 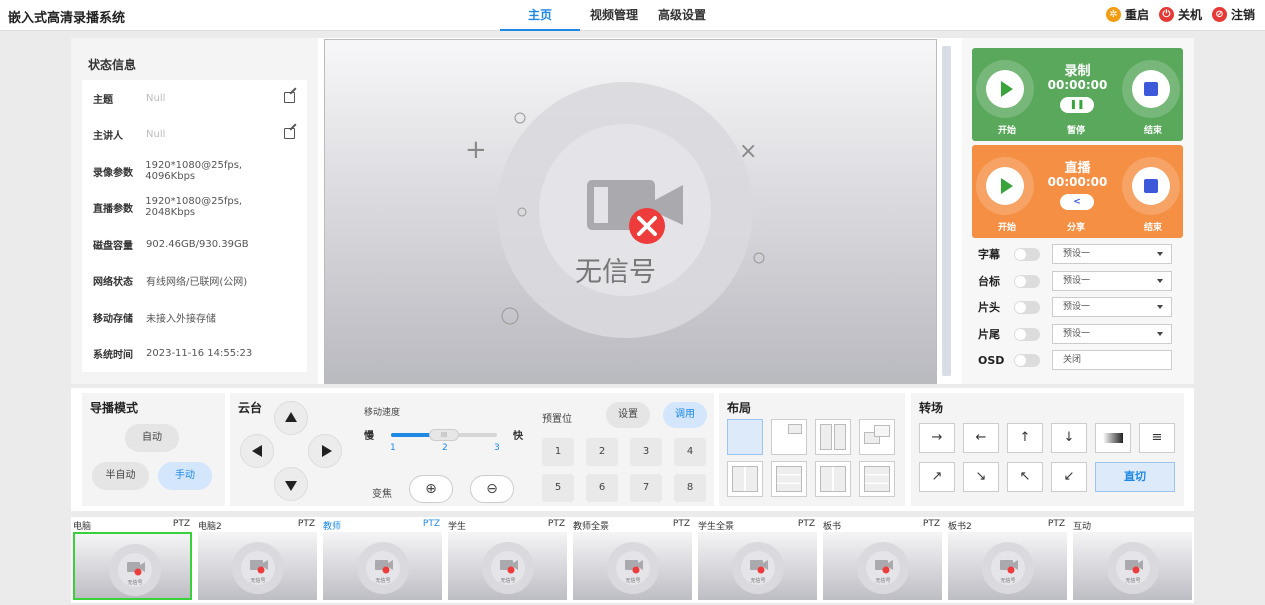 I want to click on layout-grid-b-button, so click(x=789, y=479).